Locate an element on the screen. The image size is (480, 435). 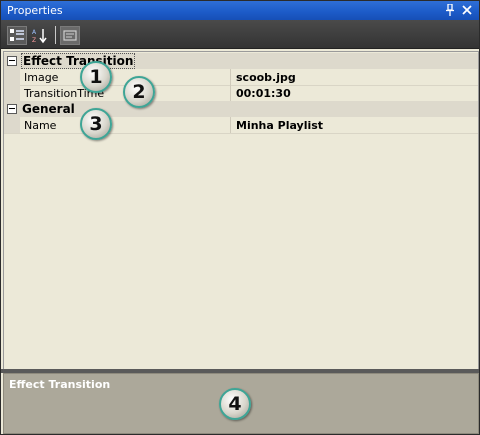
svg-text: Z is located at coordinates (34, 40).